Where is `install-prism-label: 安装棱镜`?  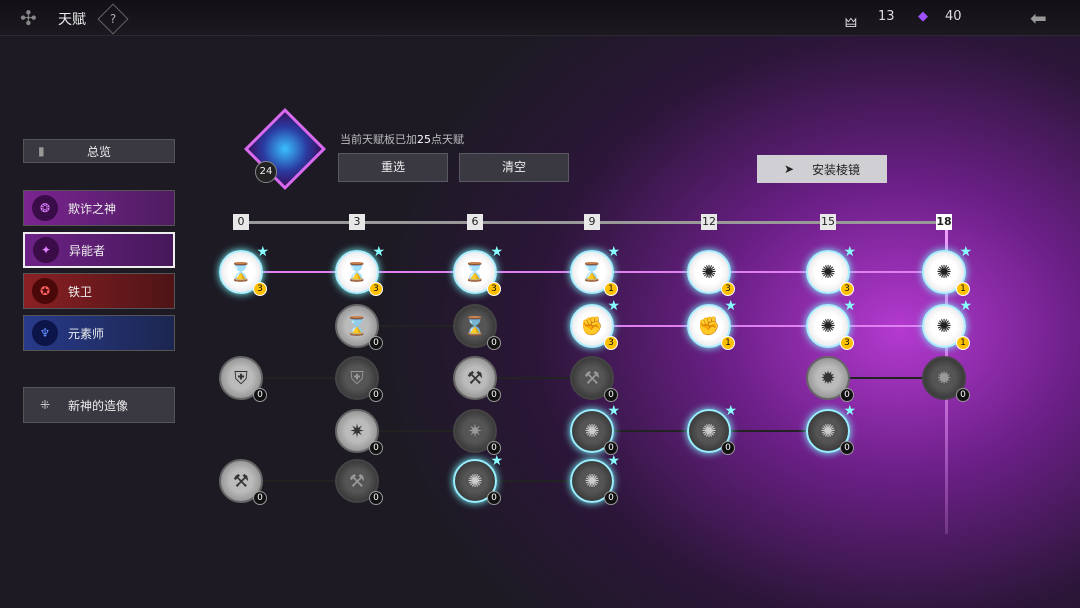
install-prism-label: 安装棱镜 is located at coordinates (836, 169).